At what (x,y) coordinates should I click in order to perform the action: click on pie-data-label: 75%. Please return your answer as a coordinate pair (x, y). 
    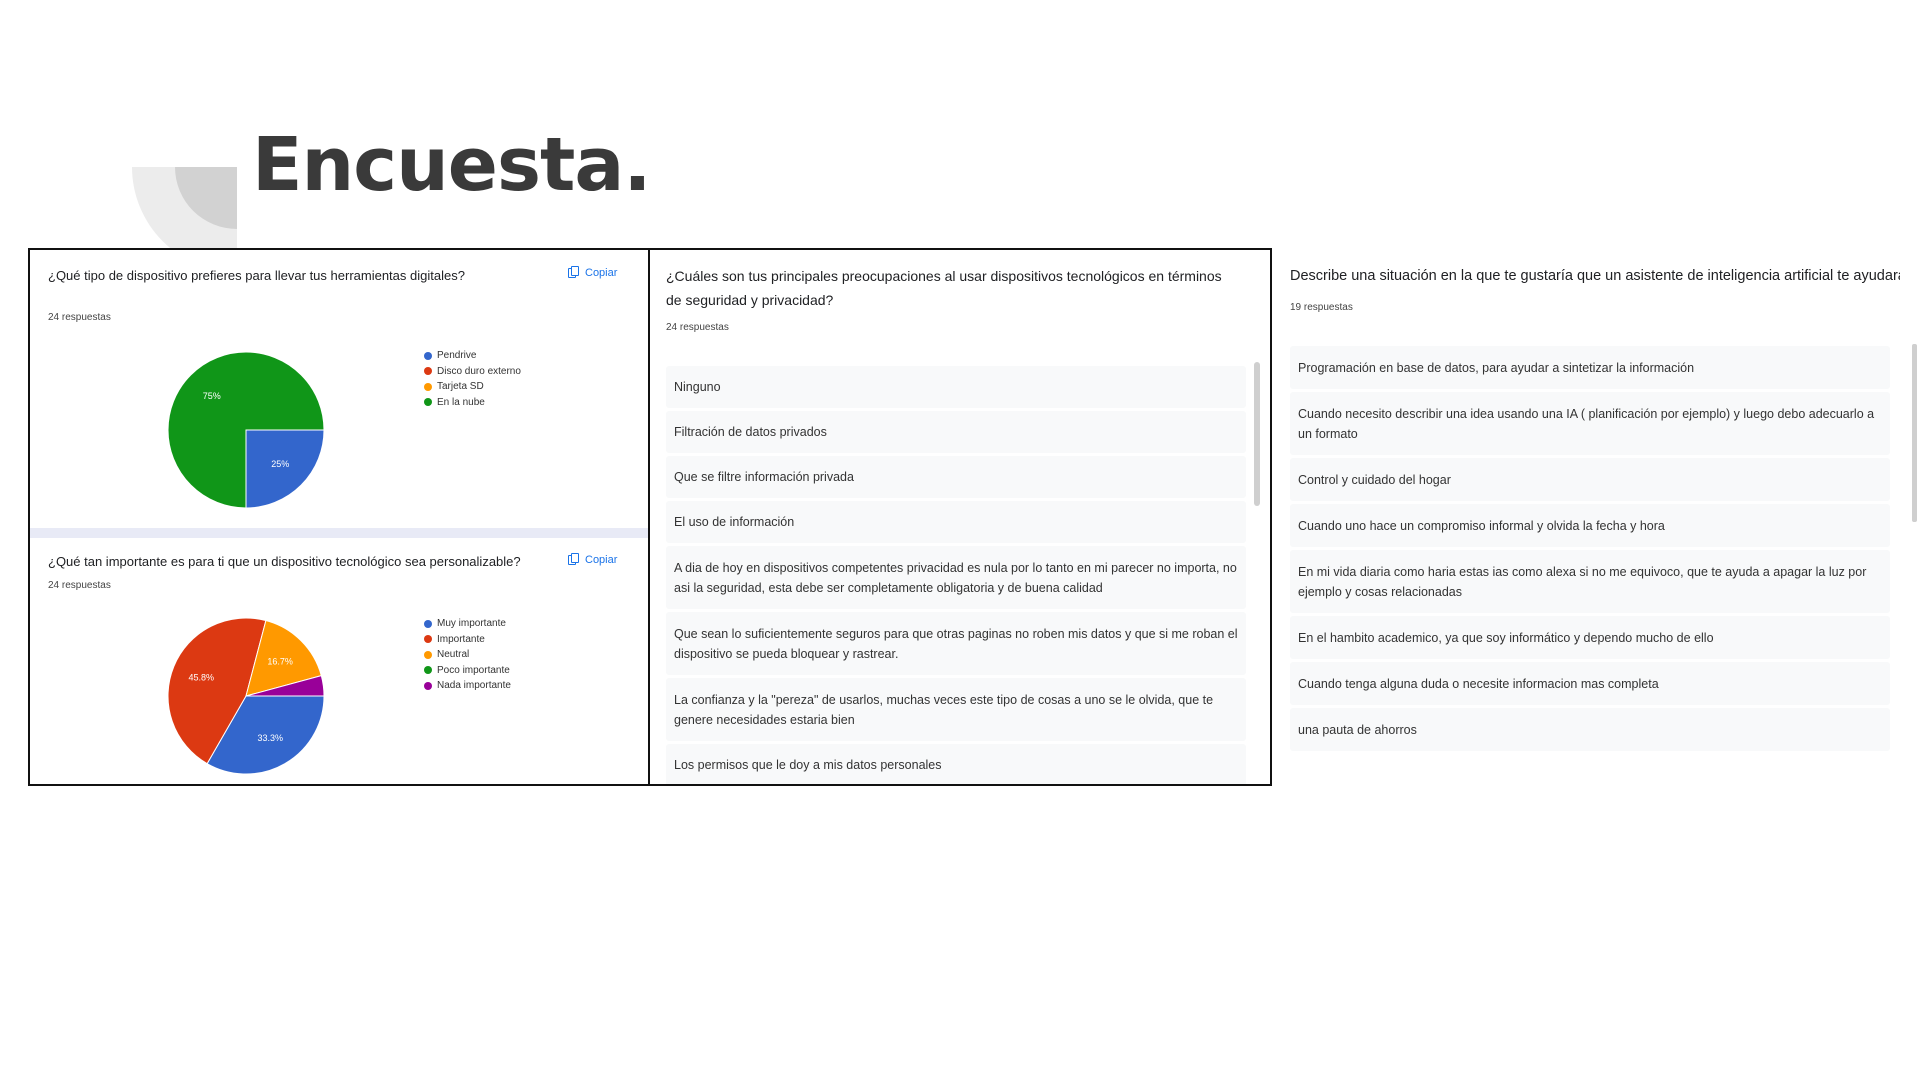
    Looking at the image, I should click on (212, 396).